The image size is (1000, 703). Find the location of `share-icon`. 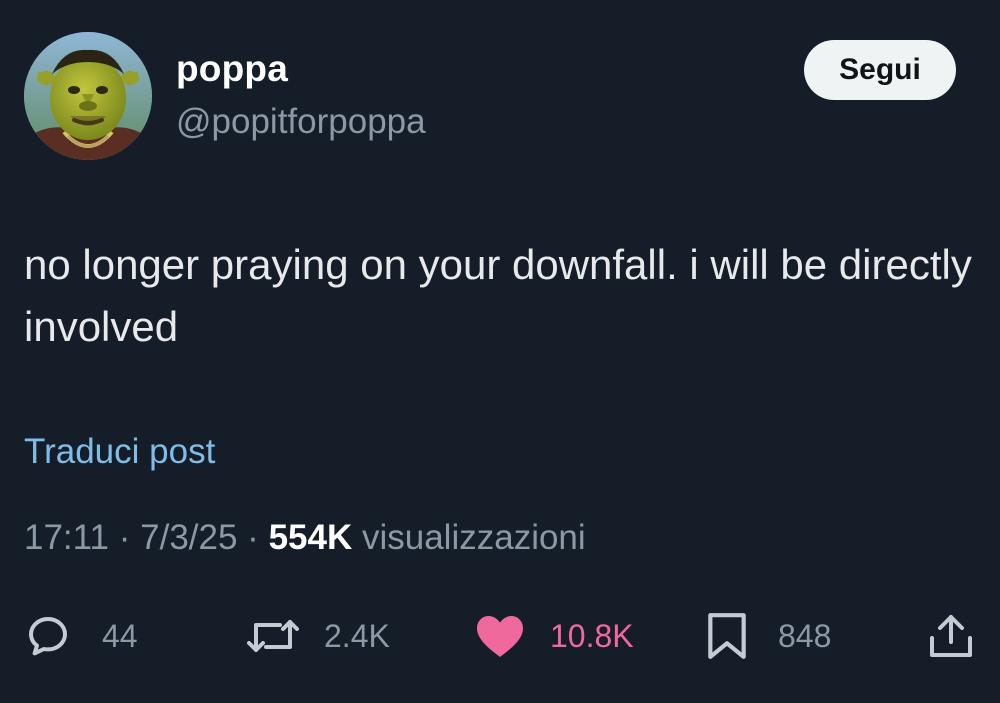

share-icon is located at coordinates (951, 636).